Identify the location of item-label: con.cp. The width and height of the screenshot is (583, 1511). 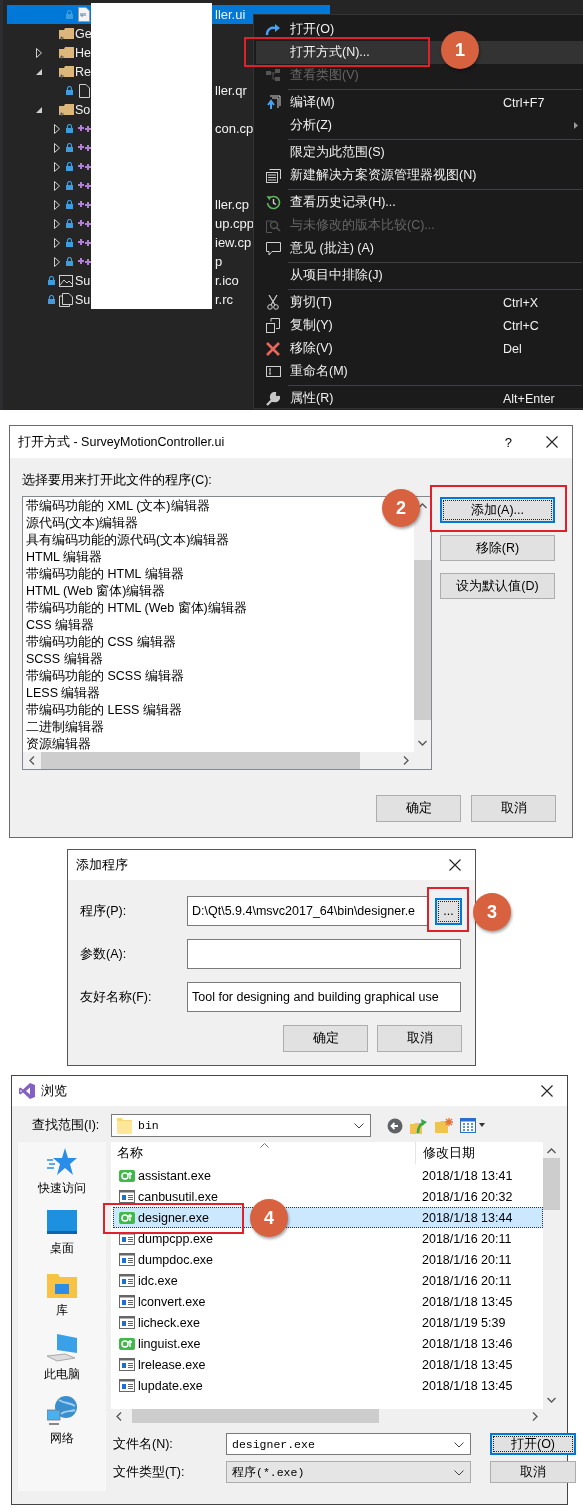
(234, 128).